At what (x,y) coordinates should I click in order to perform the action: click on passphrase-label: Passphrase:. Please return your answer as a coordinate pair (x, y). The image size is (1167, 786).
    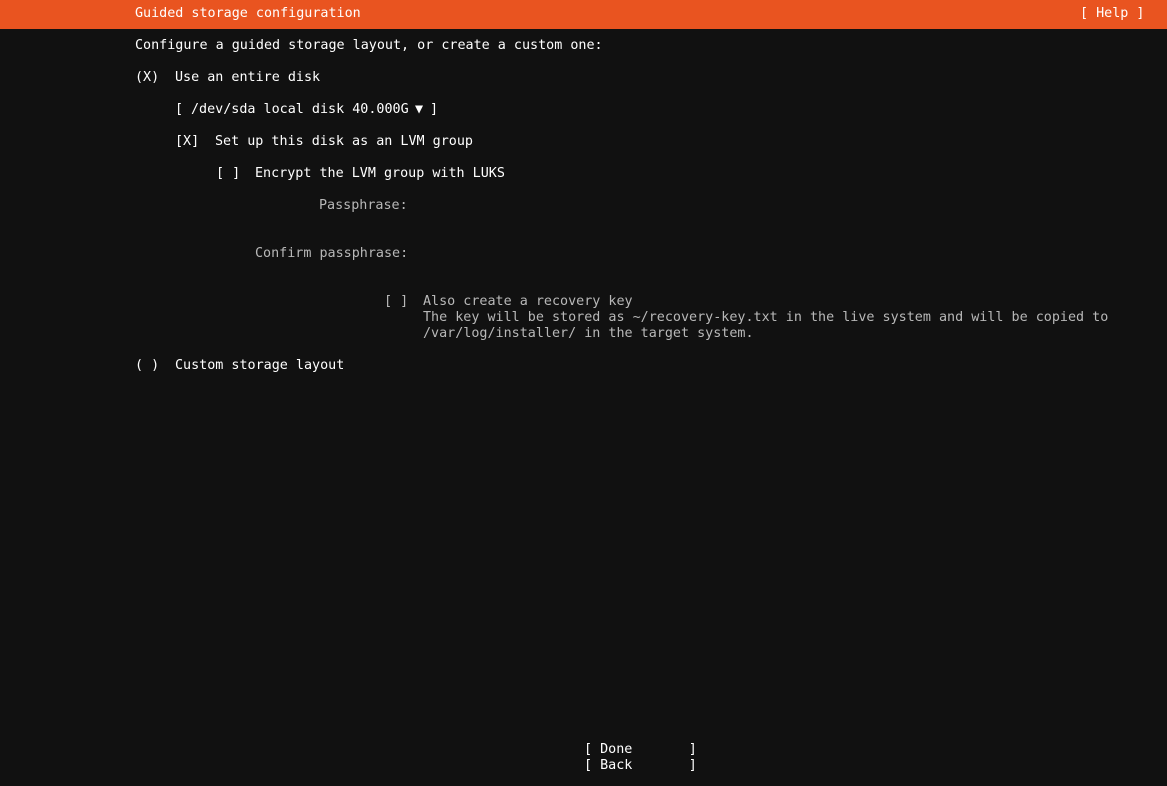
    Looking at the image, I should click on (363, 205).